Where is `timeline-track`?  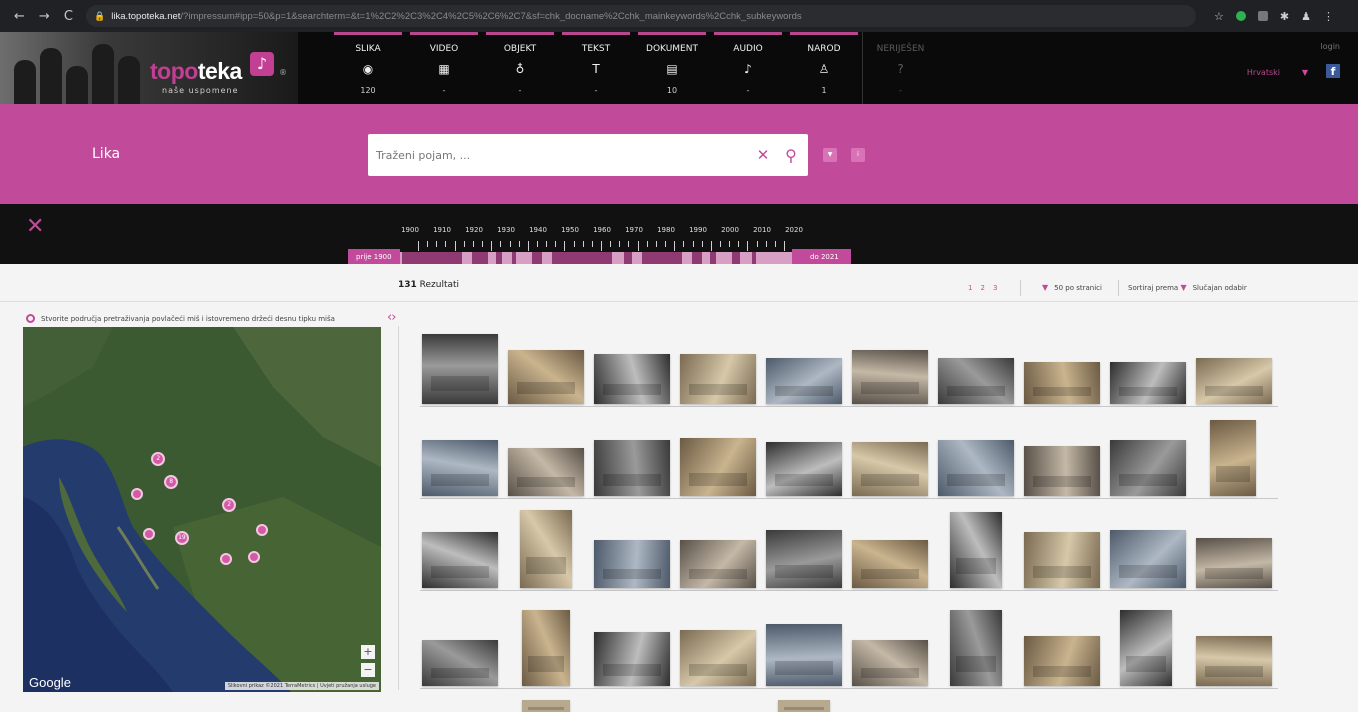 timeline-track is located at coordinates (592, 258).